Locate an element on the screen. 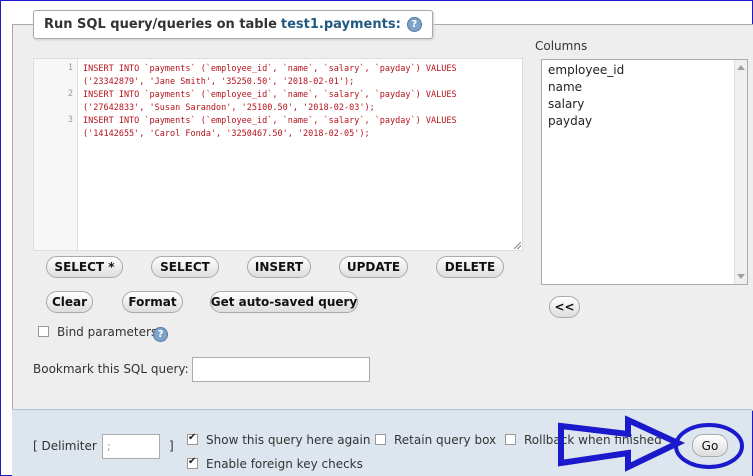  annotation-overlay is located at coordinates (651, 443).